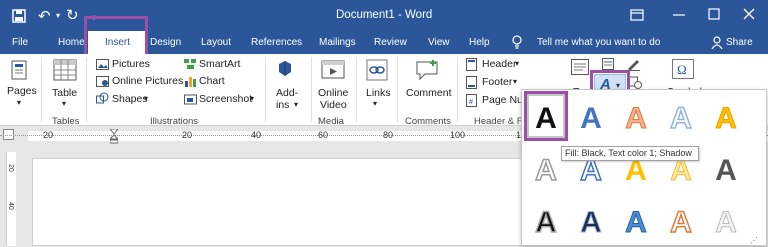  I want to click on chart-icon, so click(190, 82).